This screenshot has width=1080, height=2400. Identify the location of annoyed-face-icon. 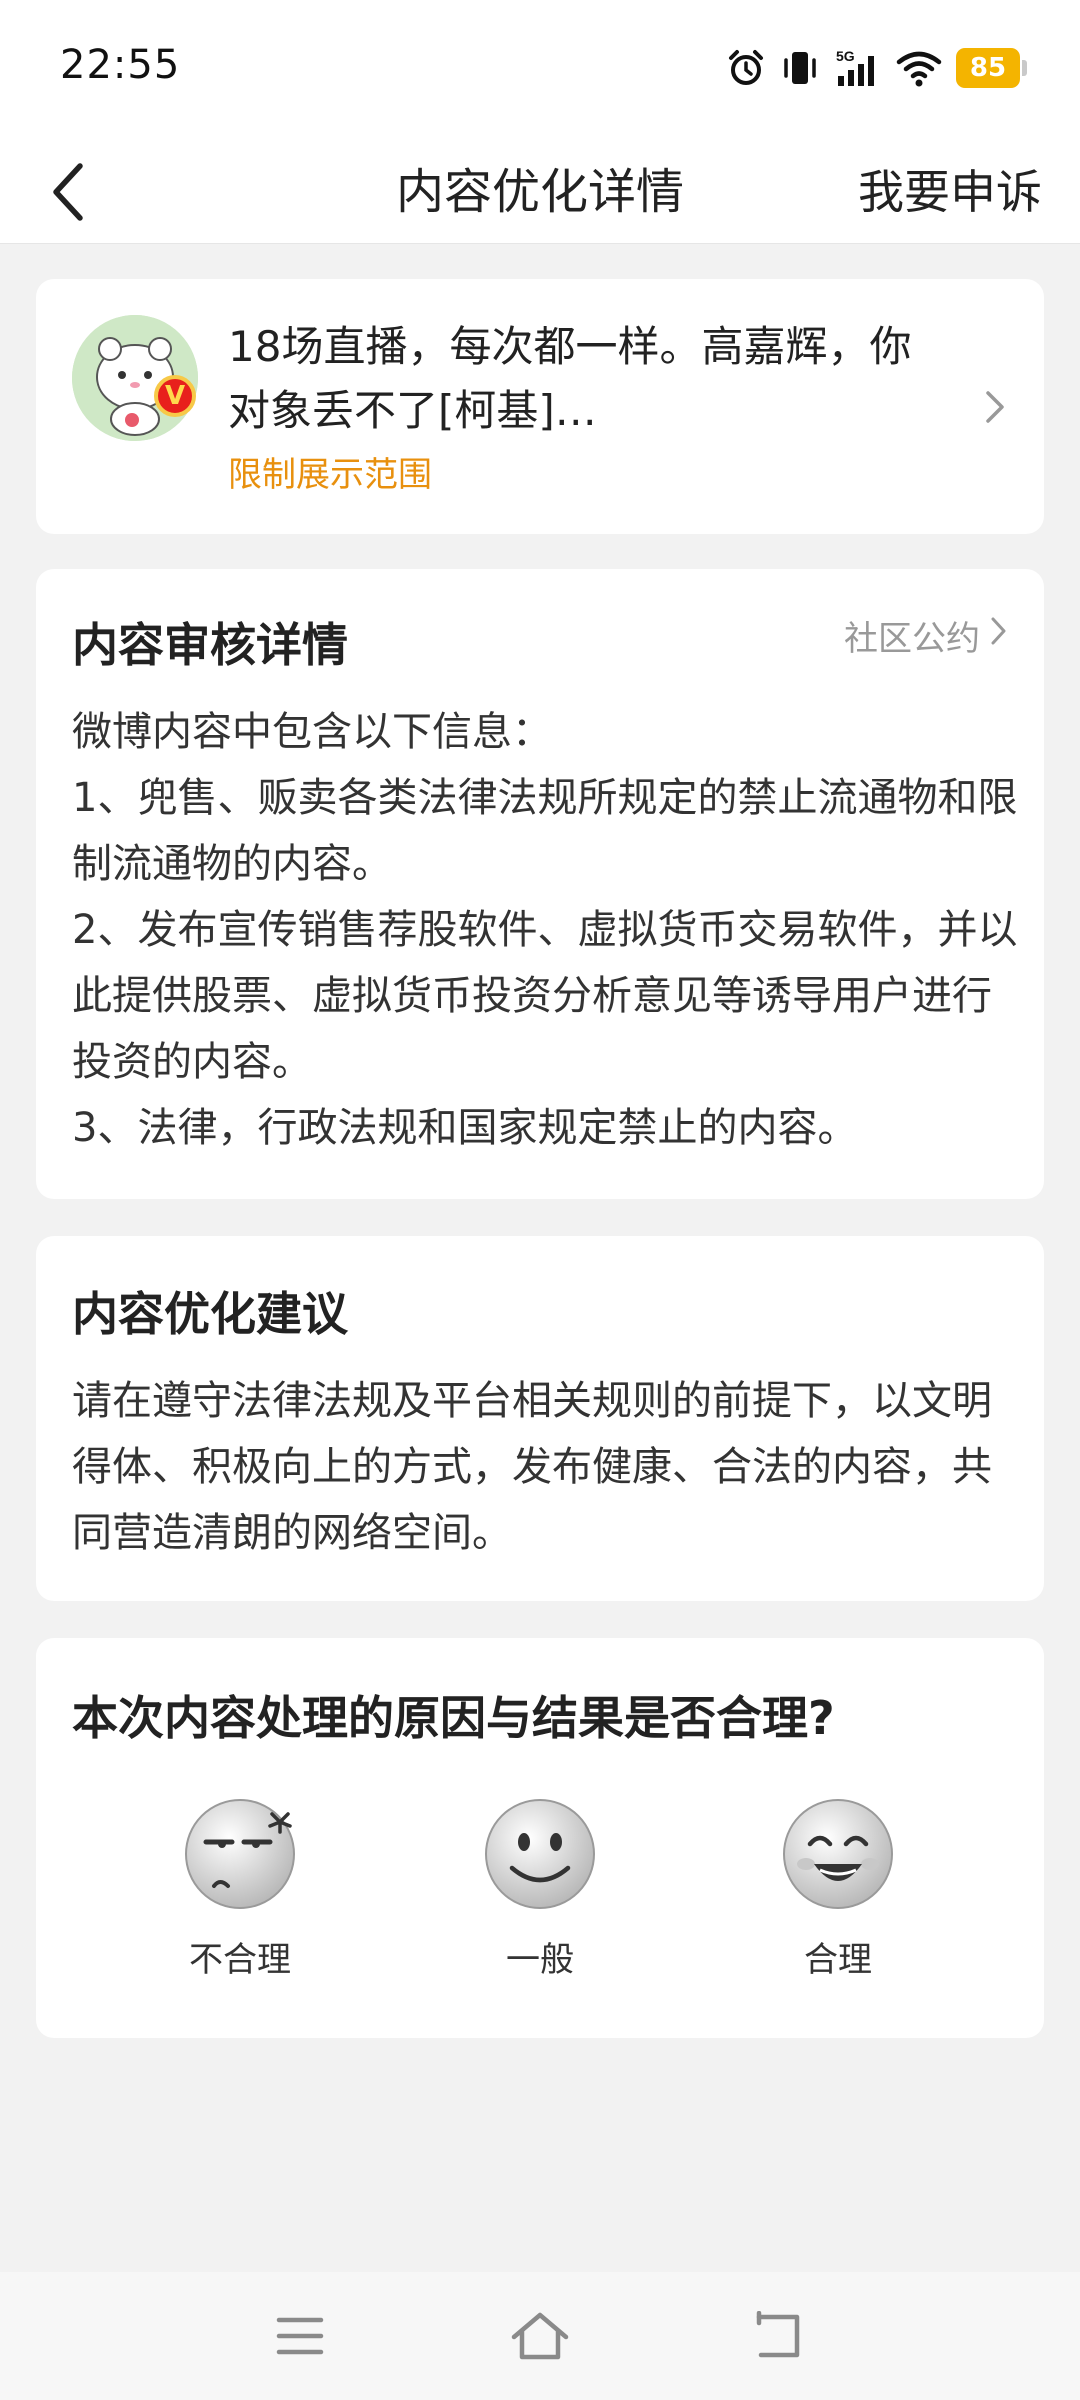
(240, 1854).